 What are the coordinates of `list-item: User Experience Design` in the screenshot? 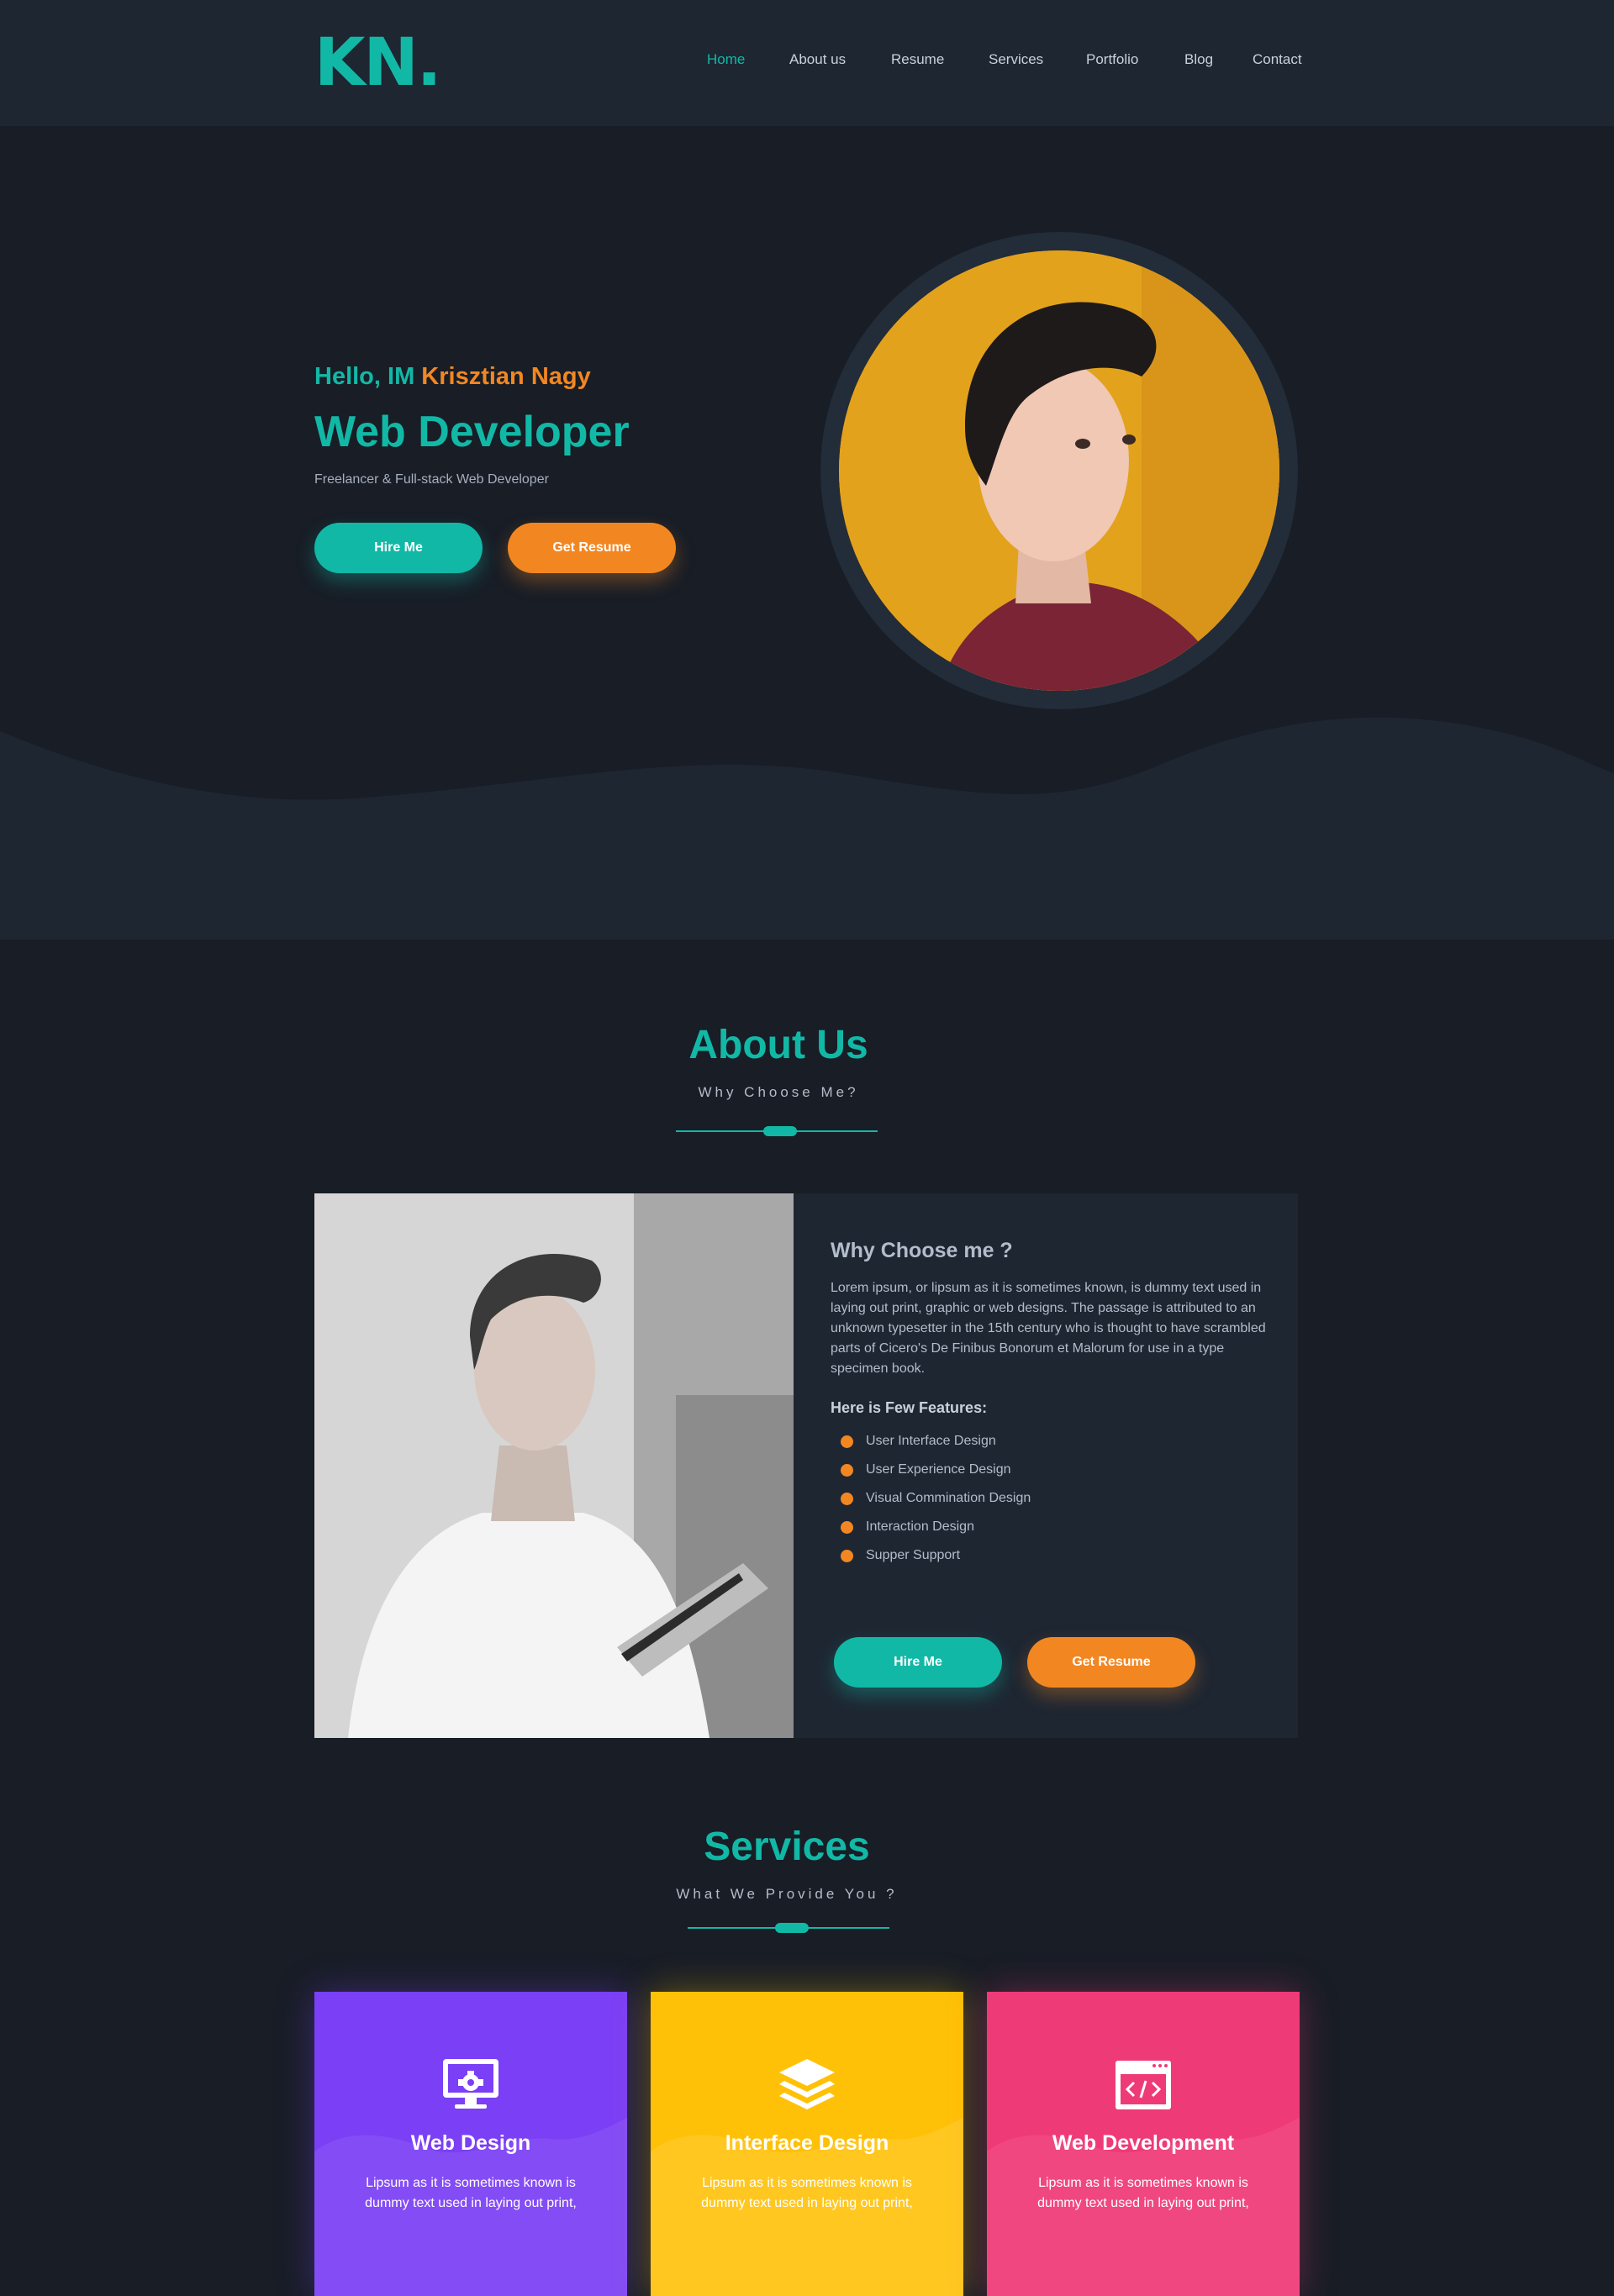 It's located at (1049, 1470).